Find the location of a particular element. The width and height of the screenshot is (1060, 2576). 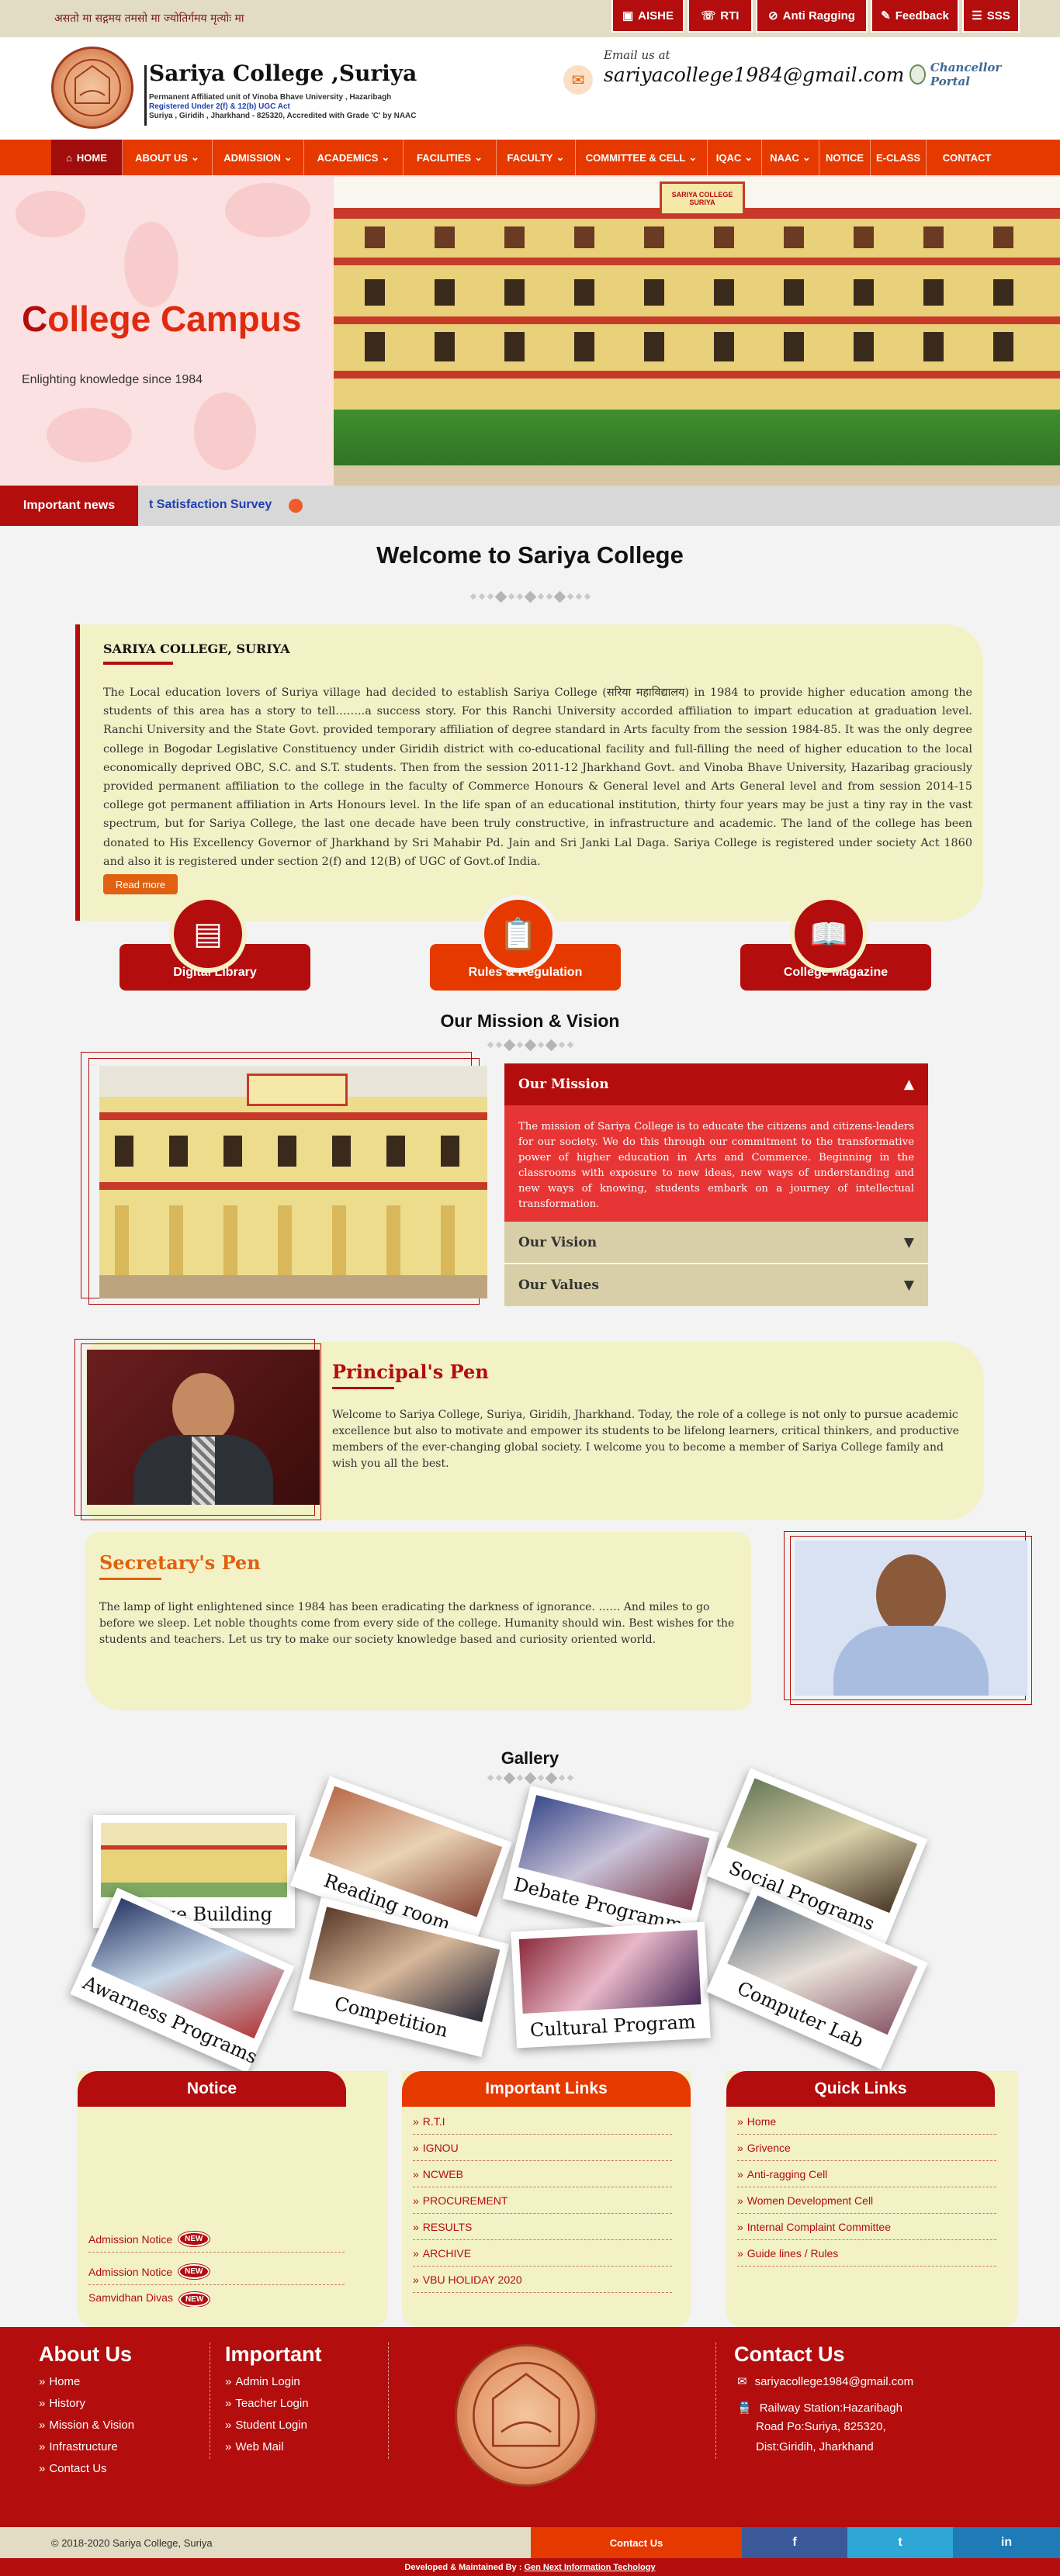

footer-important-link: » Student Login is located at coordinates (267, 2425).